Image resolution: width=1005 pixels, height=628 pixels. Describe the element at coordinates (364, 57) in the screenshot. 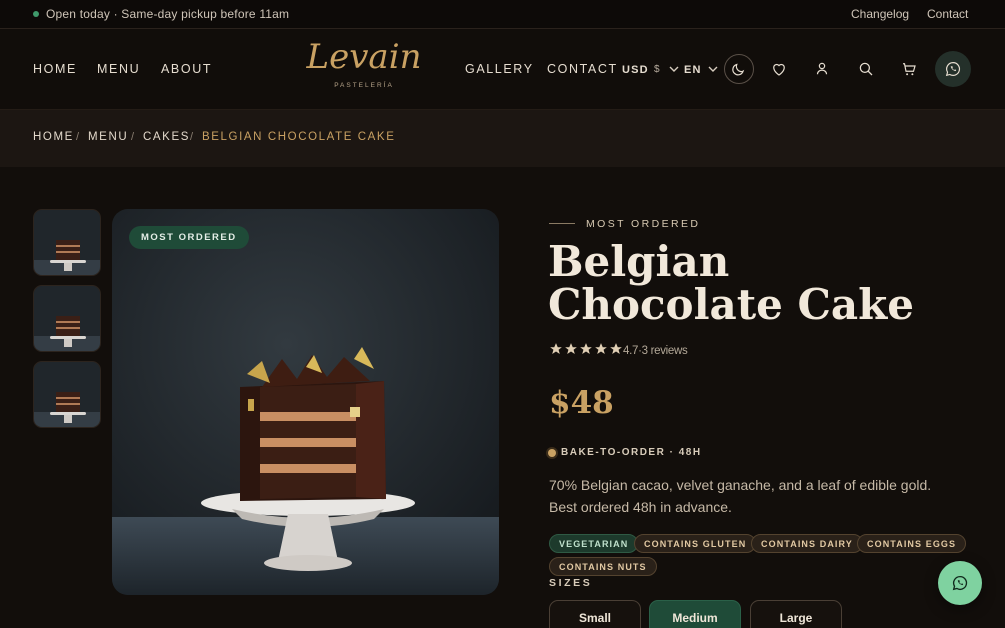

I see `logo-wordmark: Levain` at that location.